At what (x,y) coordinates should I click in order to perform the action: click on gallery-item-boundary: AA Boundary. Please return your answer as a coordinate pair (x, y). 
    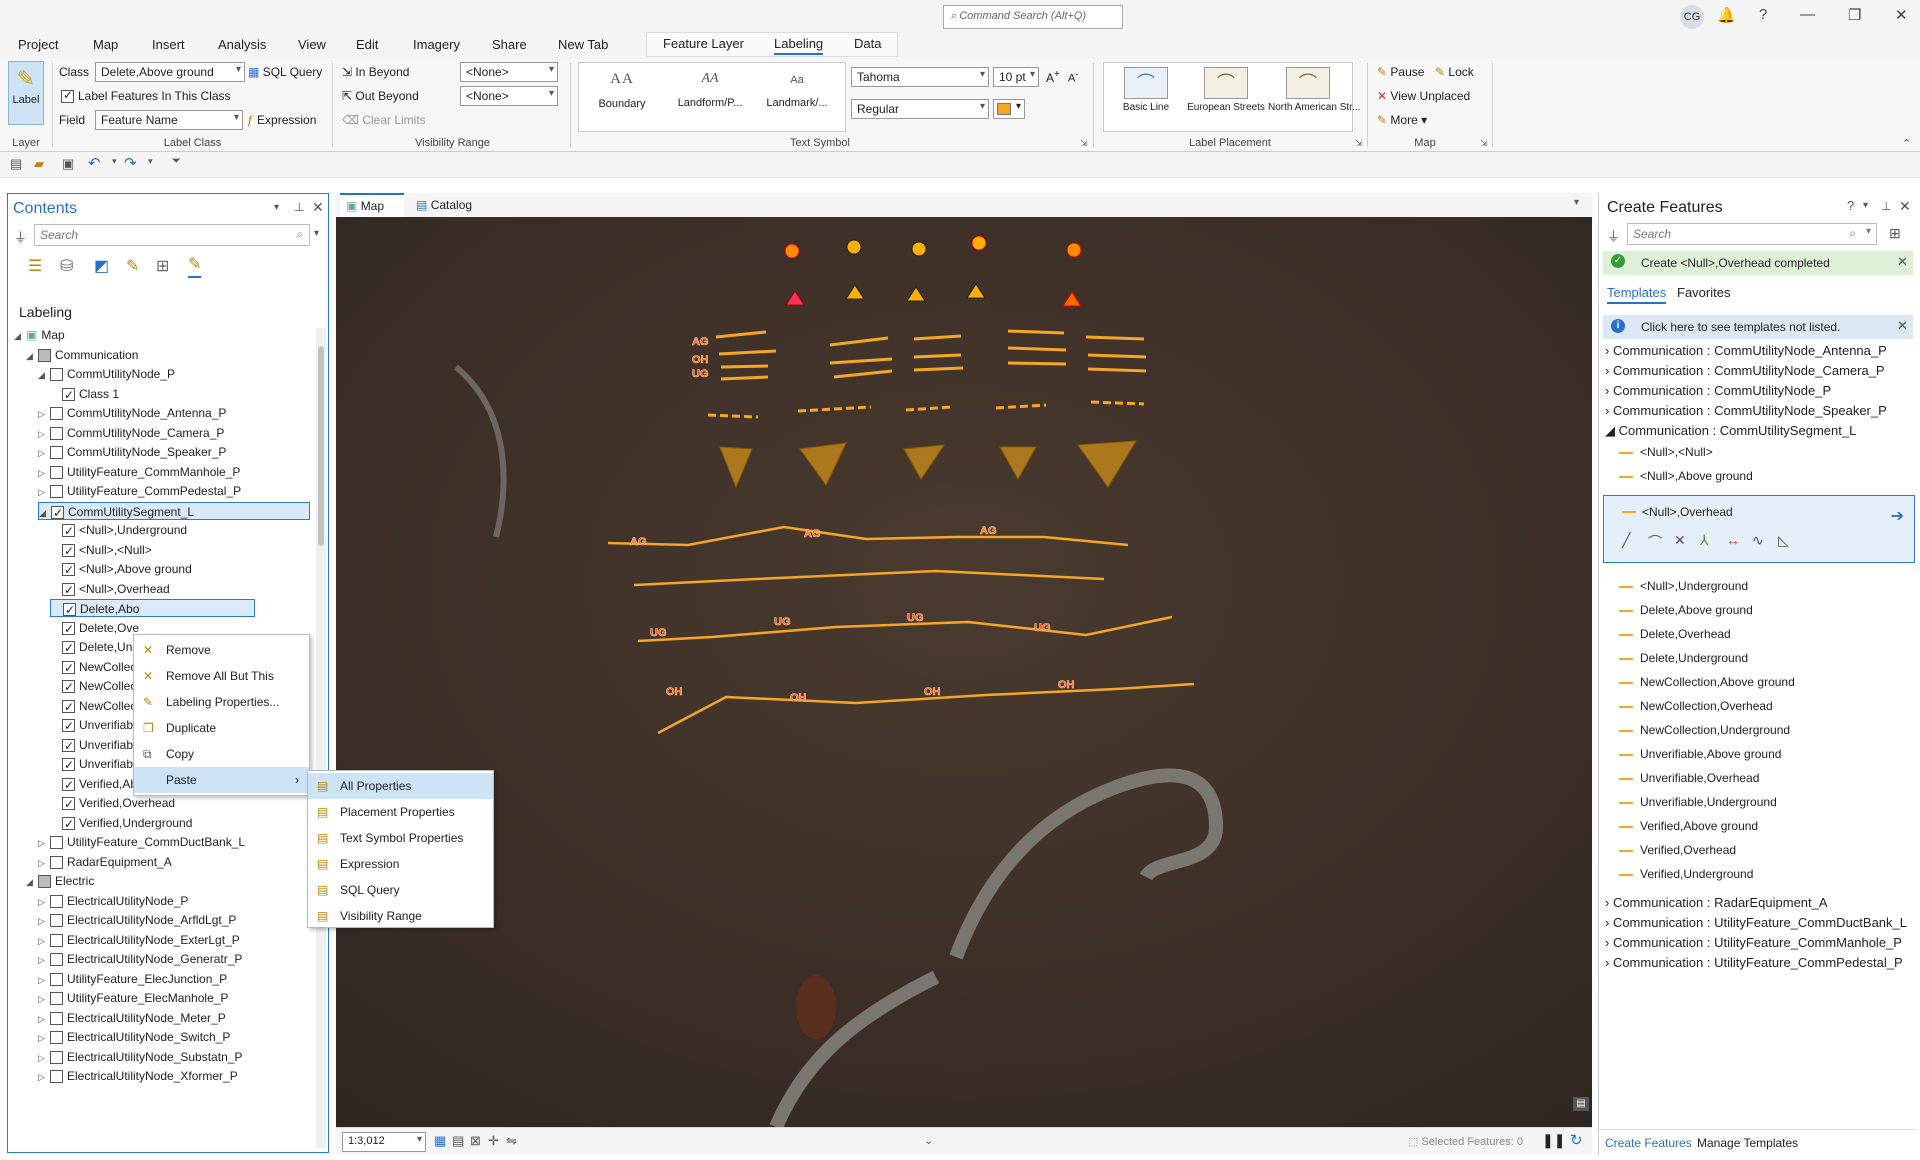
    Looking at the image, I should click on (622, 90).